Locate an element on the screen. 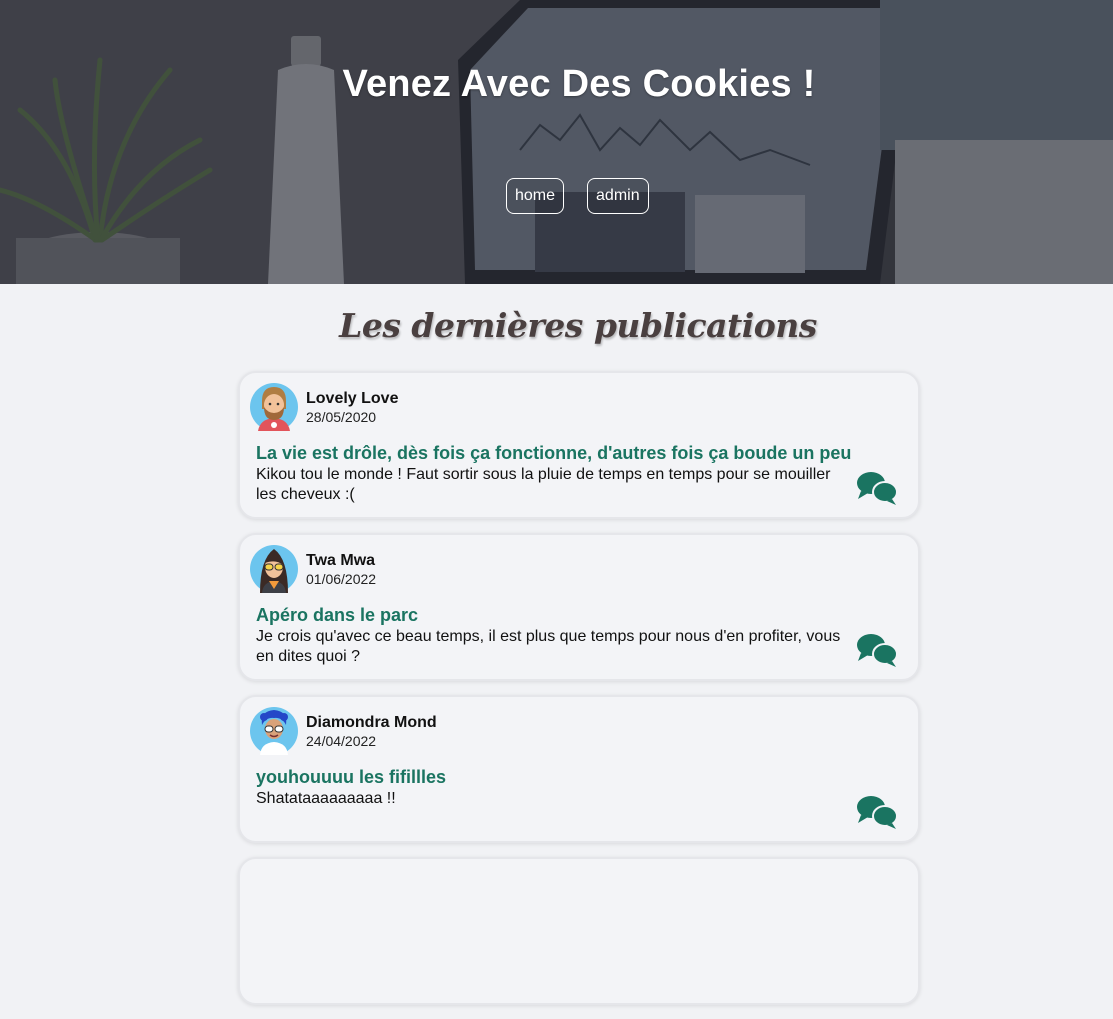  post-author: Diamondra Mond is located at coordinates (371, 722).